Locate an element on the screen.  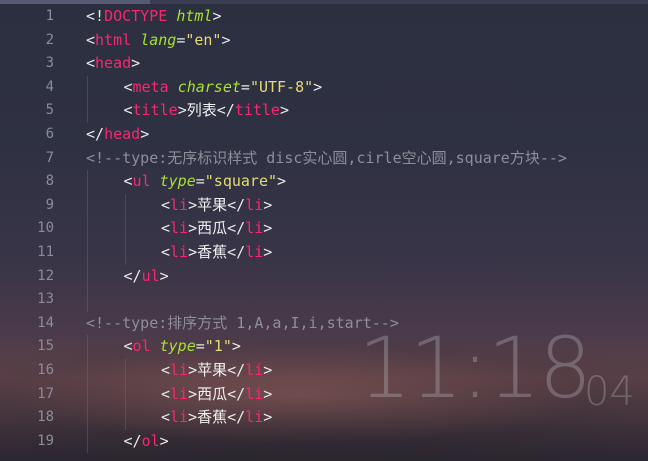
line-number: 18 is located at coordinates (45, 417).